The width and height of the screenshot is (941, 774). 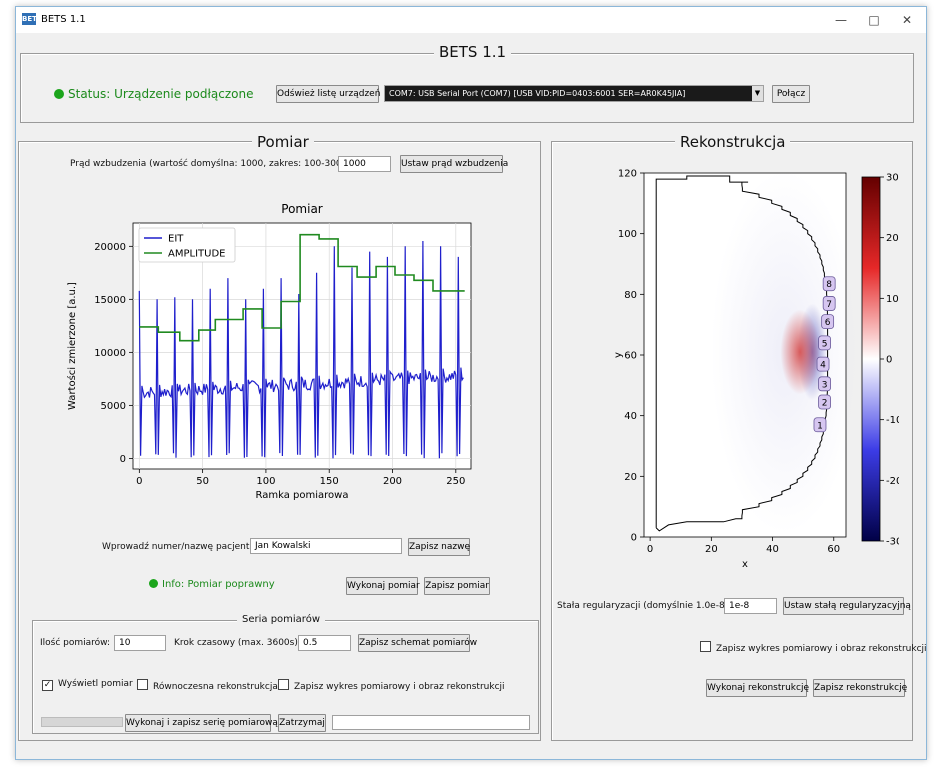 I want to click on y-tick-label: 5000, so click(x=113, y=406).